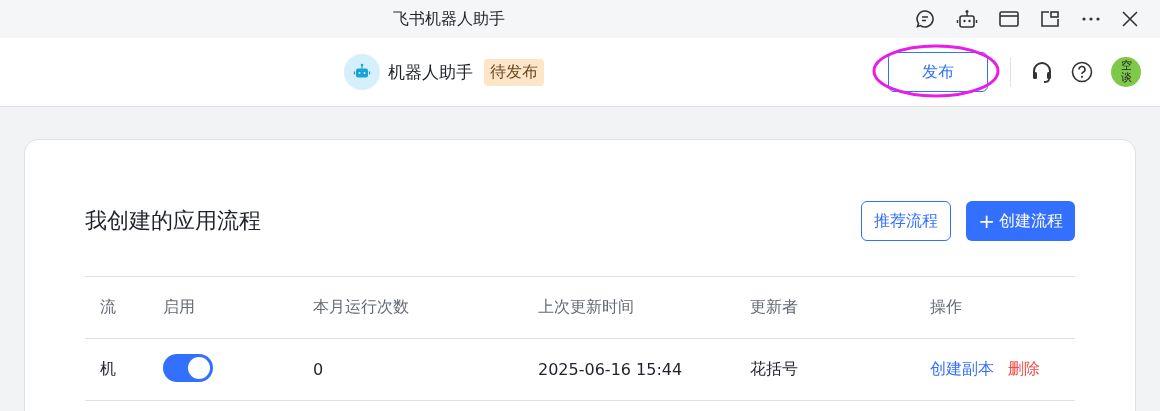 The width and height of the screenshot is (1160, 411). I want to click on user-avatar: 空谈, so click(1126, 72).